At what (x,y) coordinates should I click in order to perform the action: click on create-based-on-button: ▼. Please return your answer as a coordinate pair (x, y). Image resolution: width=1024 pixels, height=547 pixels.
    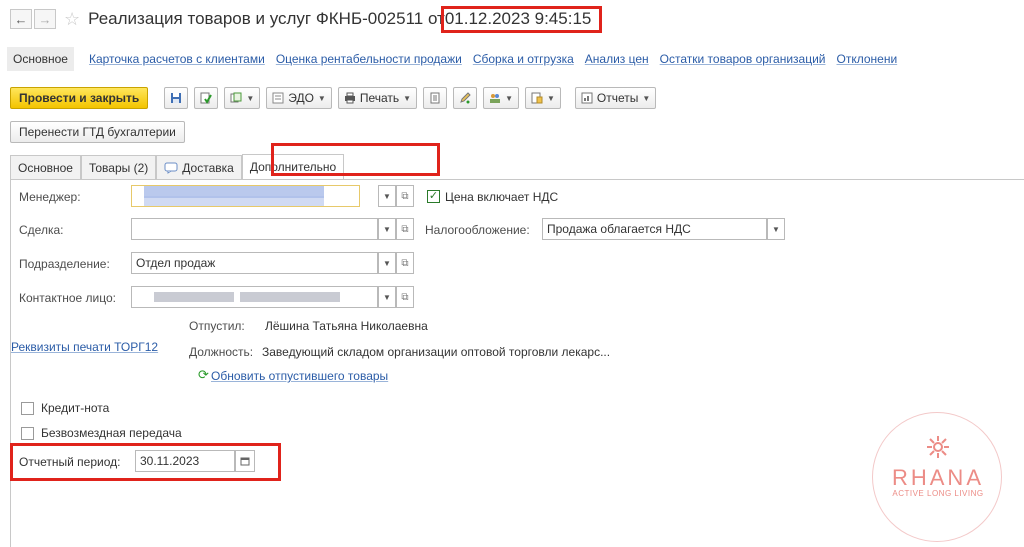
    Looking at the image, I should click on (242, 98).